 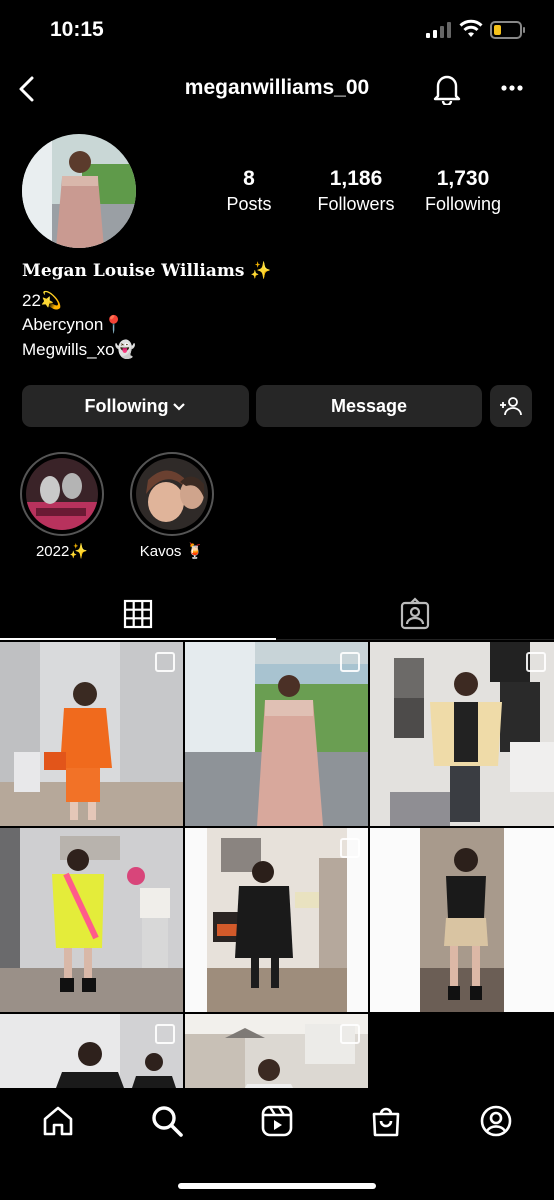 What do you see at coordinates (79, 350) in the screenshot?
I see `bio-line: Megwills_xo👻` at bounding box center [79, 350].